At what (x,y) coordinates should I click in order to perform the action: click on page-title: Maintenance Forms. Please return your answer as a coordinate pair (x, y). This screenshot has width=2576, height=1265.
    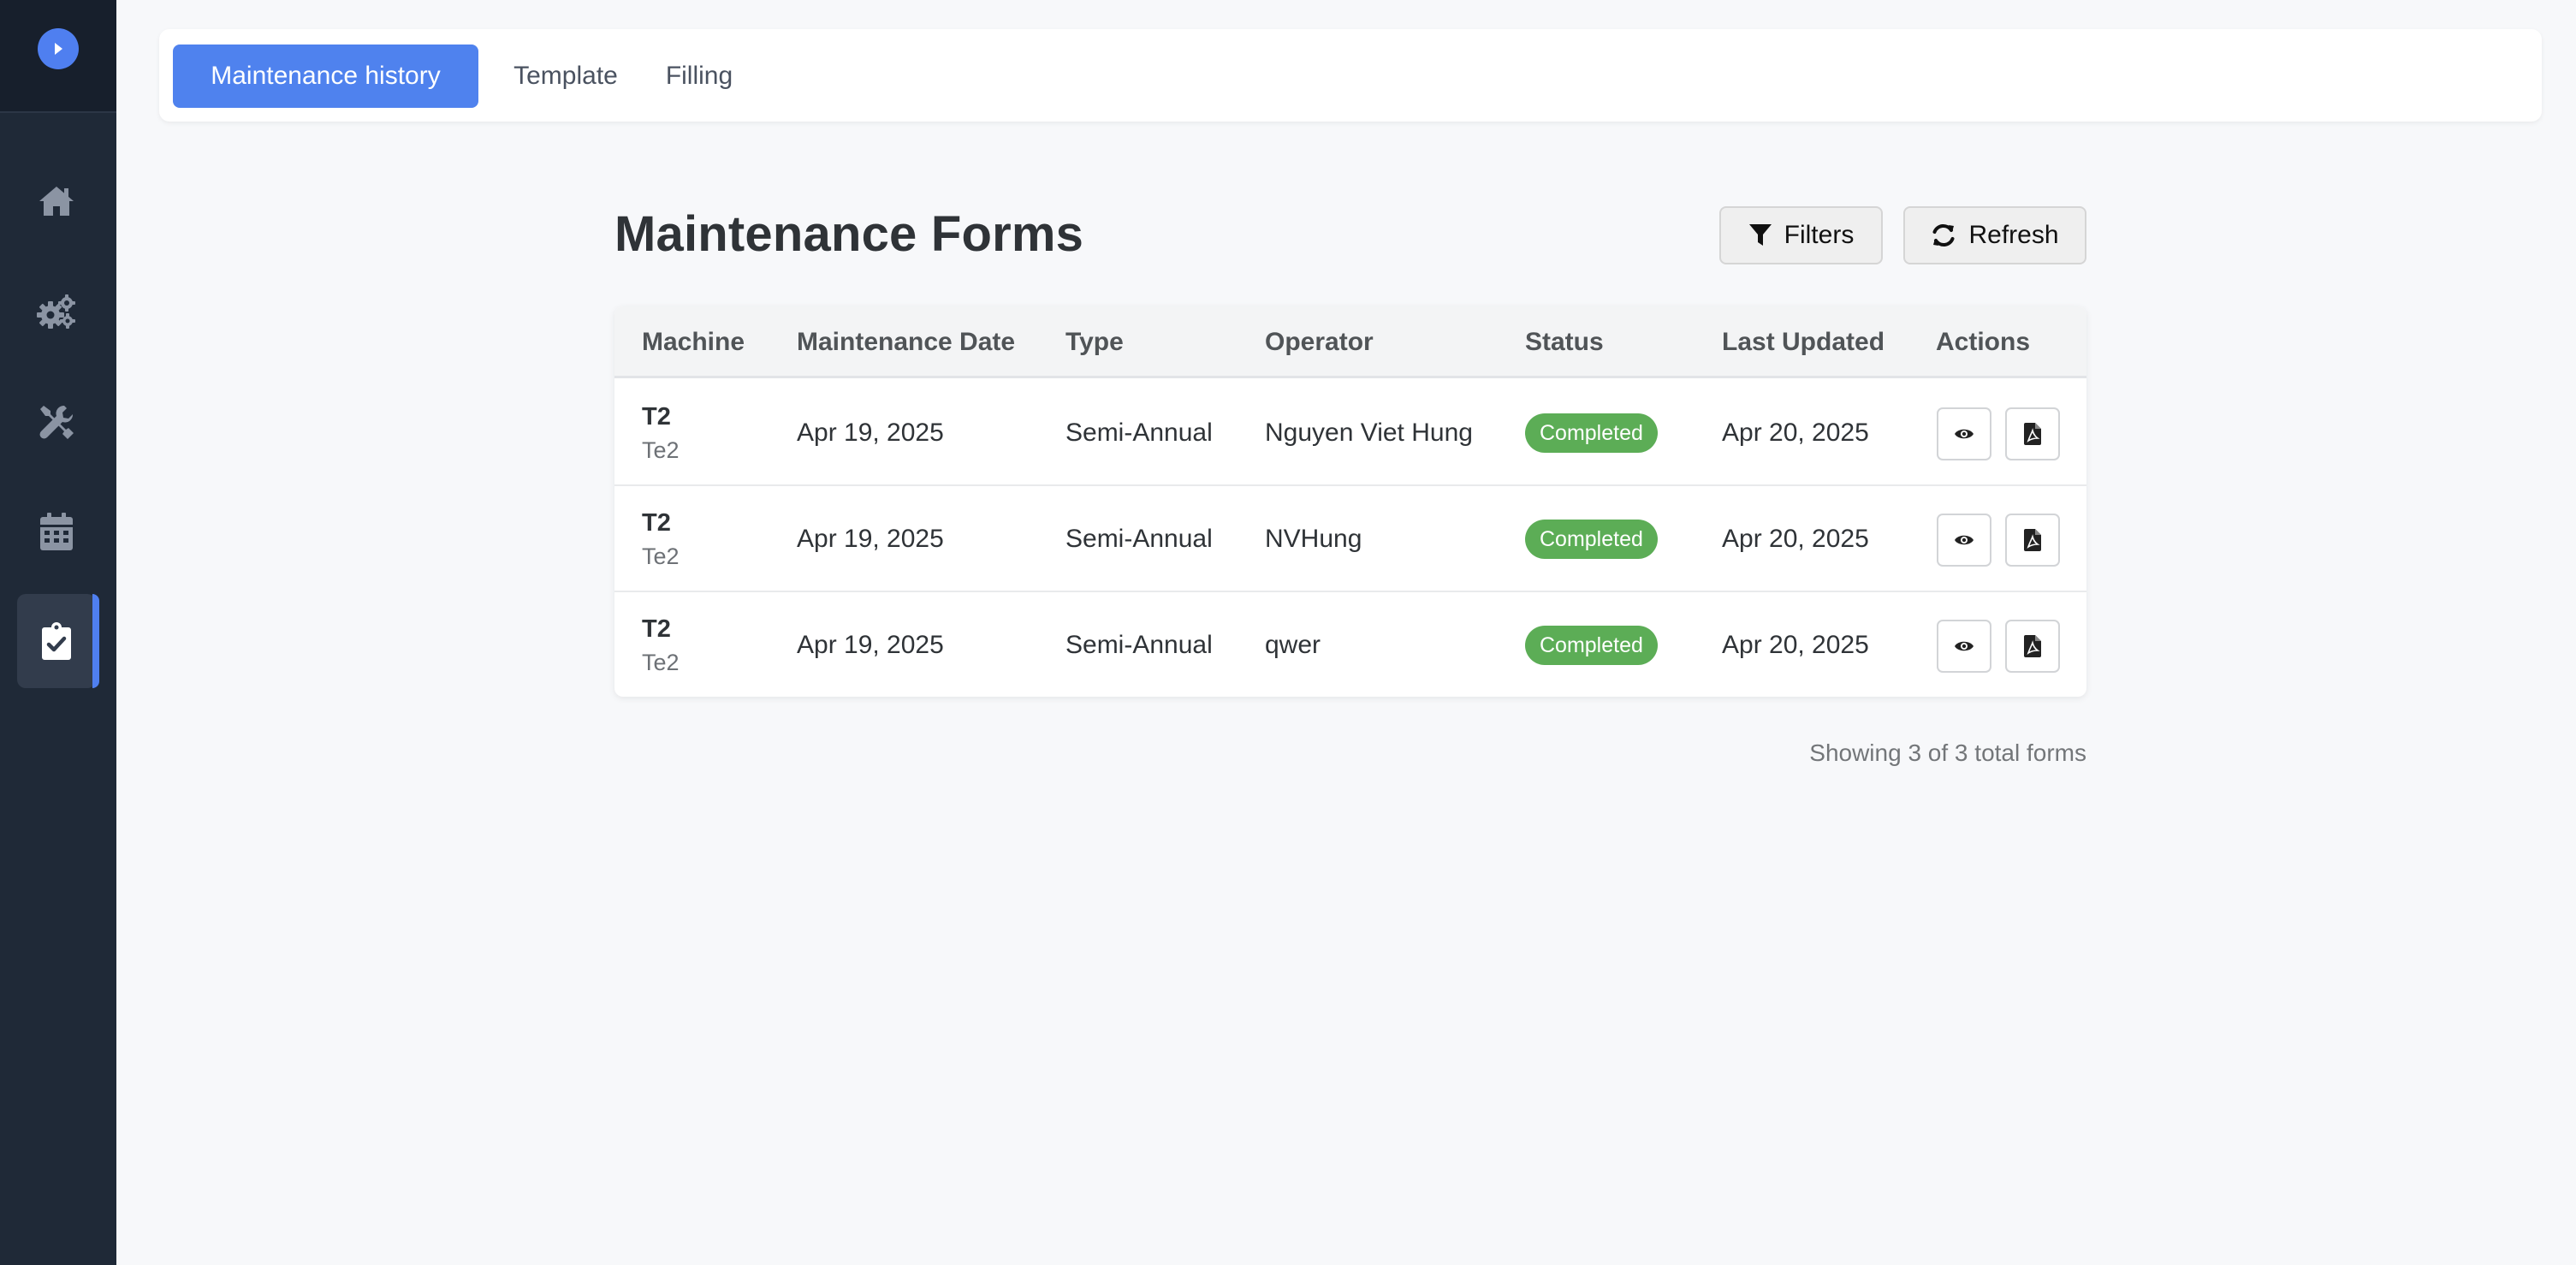
    Looking at the image, I should click on (849, 234).